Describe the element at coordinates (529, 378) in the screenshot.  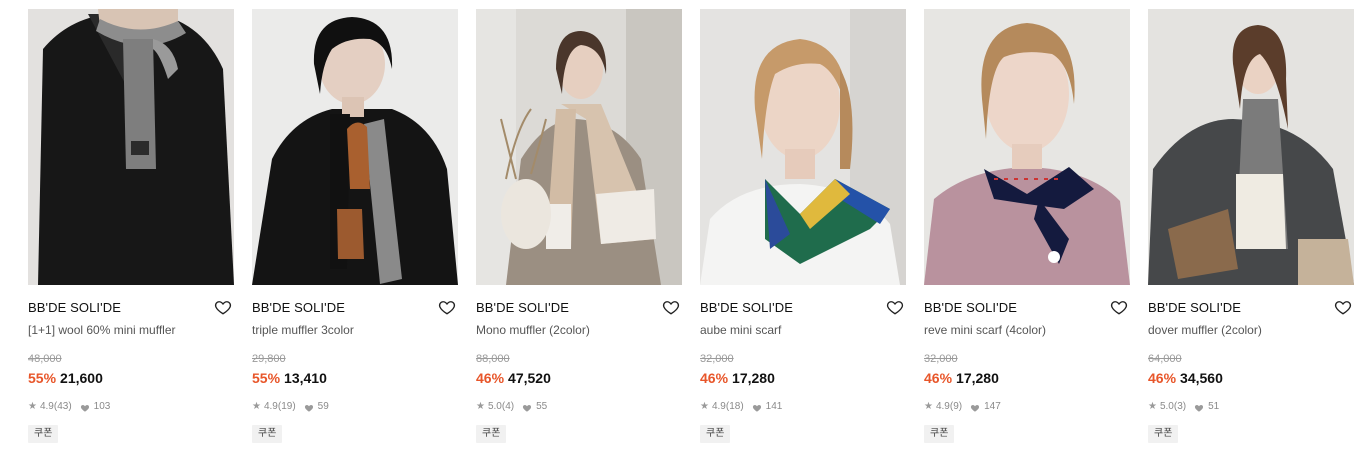
I see `sale-price: 47,520` at that location.